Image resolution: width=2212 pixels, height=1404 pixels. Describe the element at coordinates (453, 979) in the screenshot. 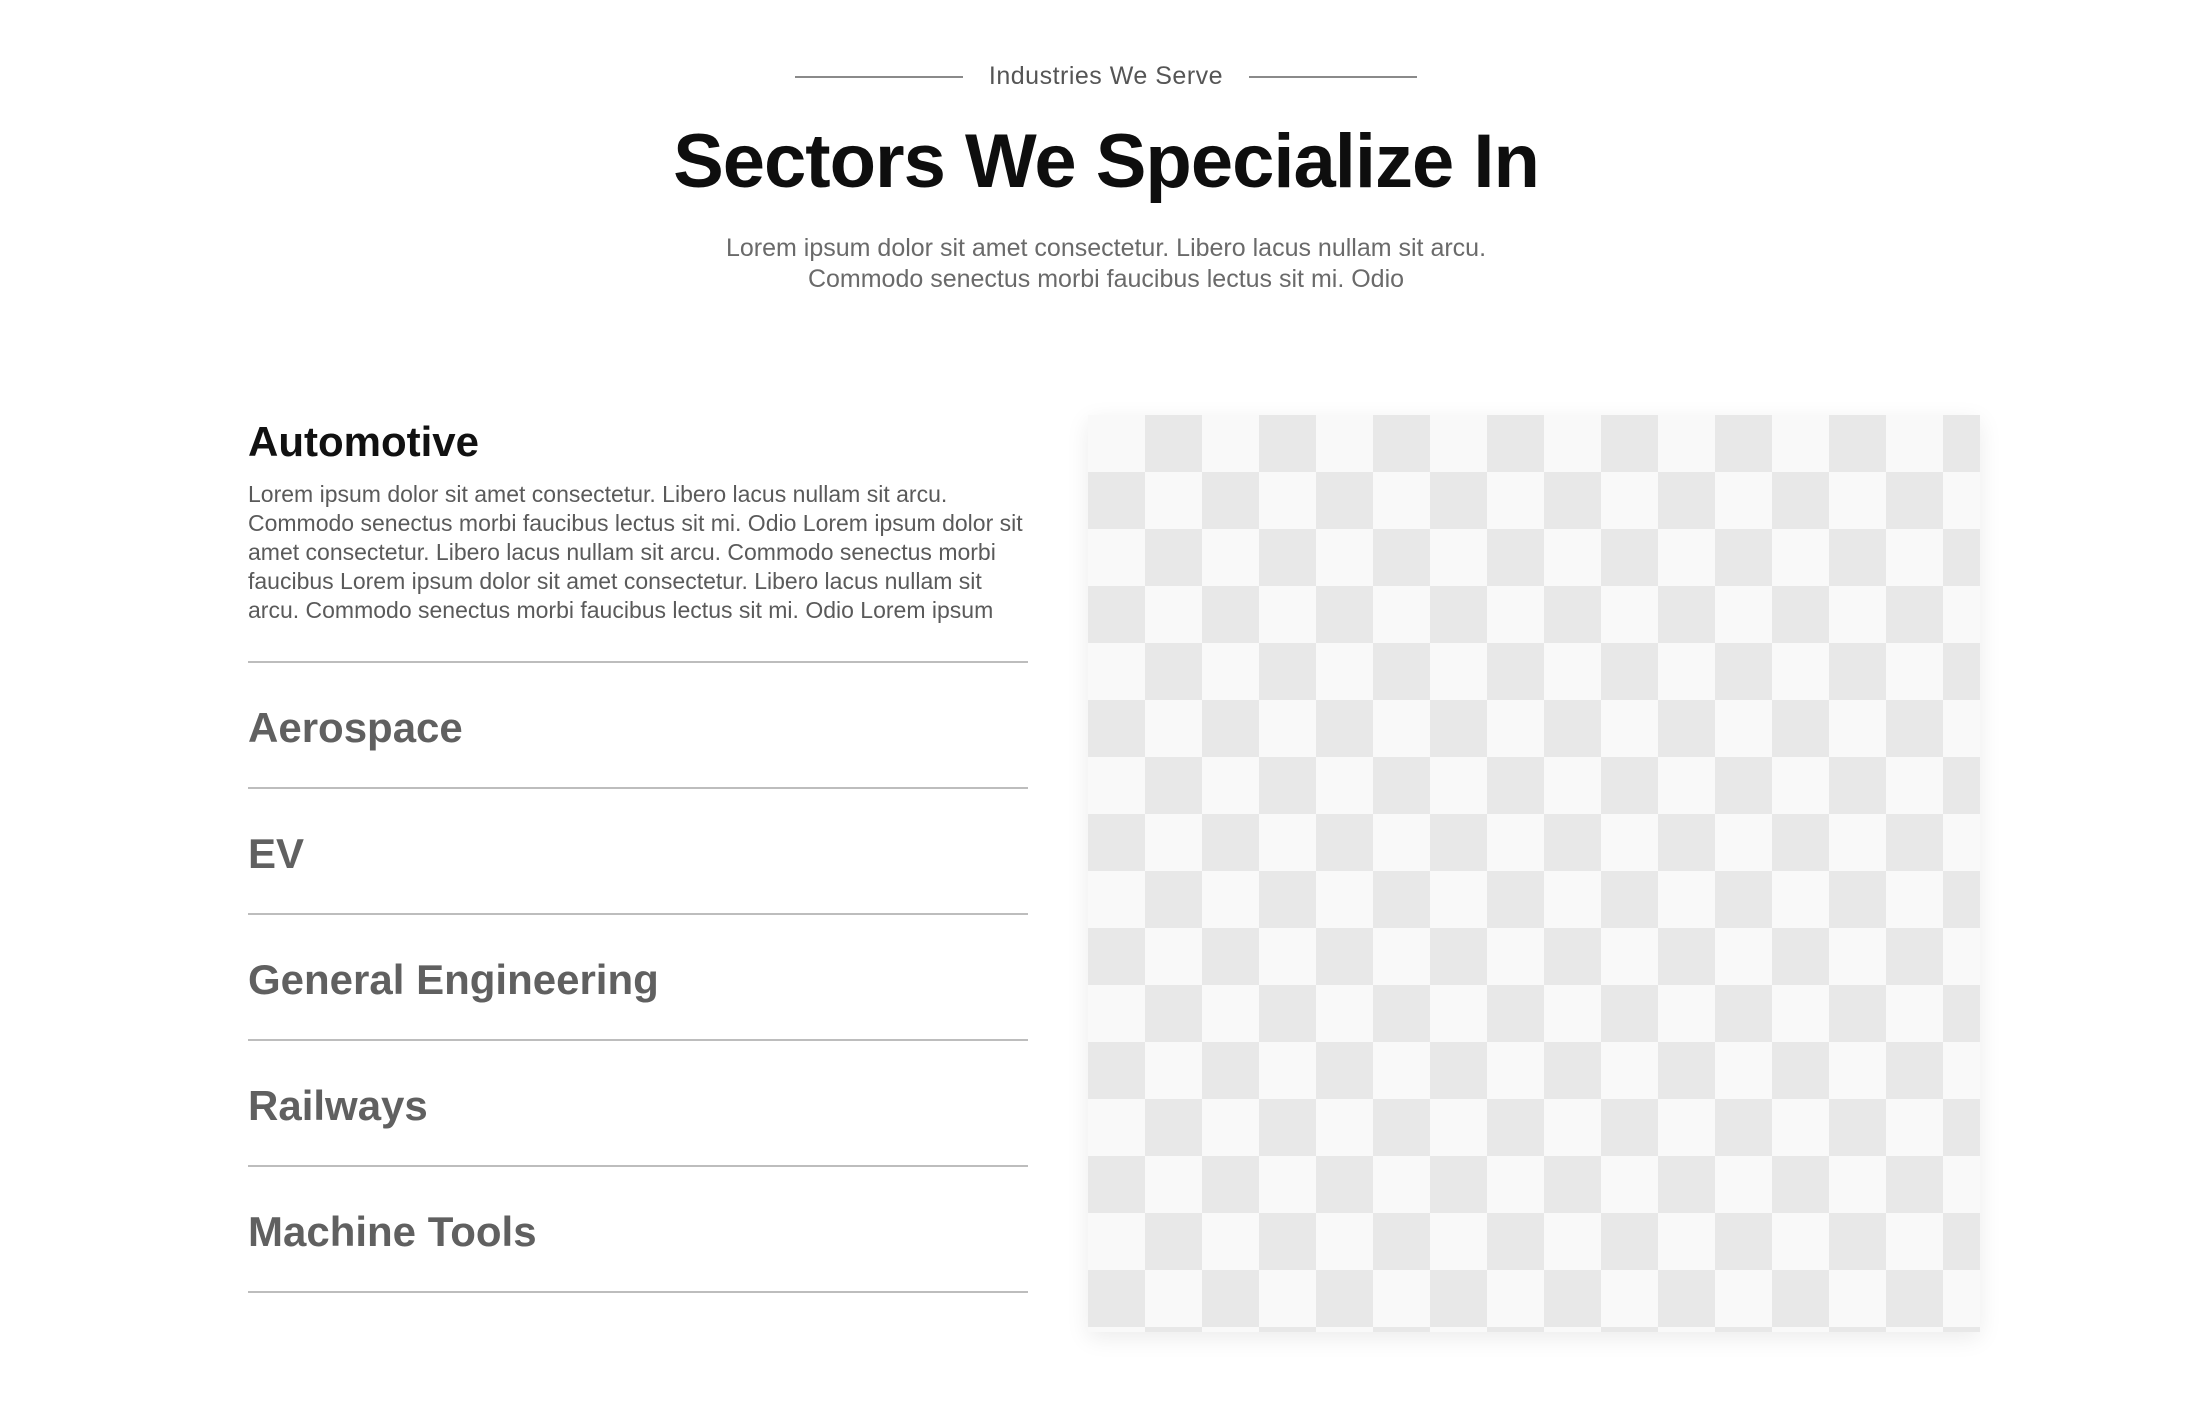

I see `sector-title-general-engineering: General Engineering` at that location.